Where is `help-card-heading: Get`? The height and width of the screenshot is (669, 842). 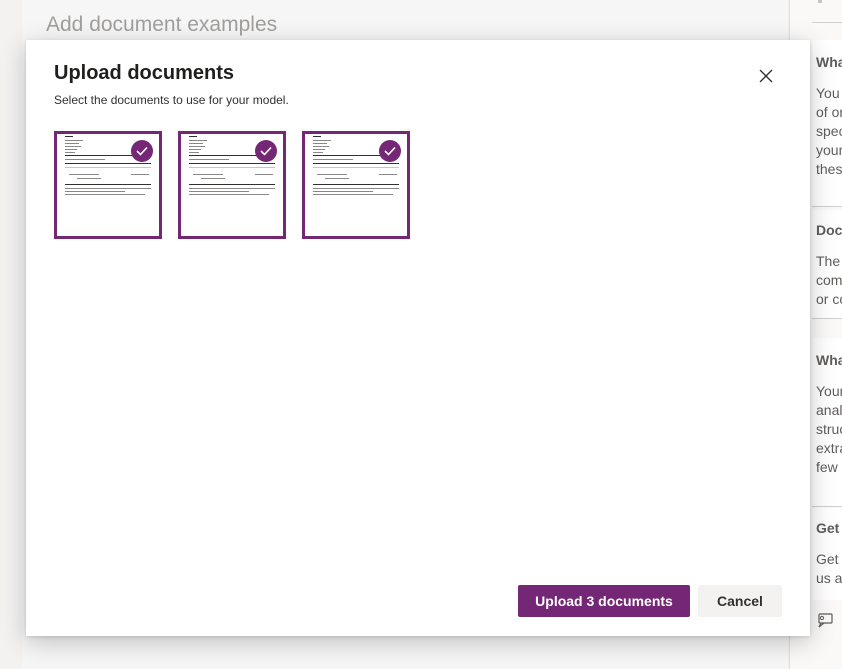
help-card-heading: Get is located at coordinates (828, 528).